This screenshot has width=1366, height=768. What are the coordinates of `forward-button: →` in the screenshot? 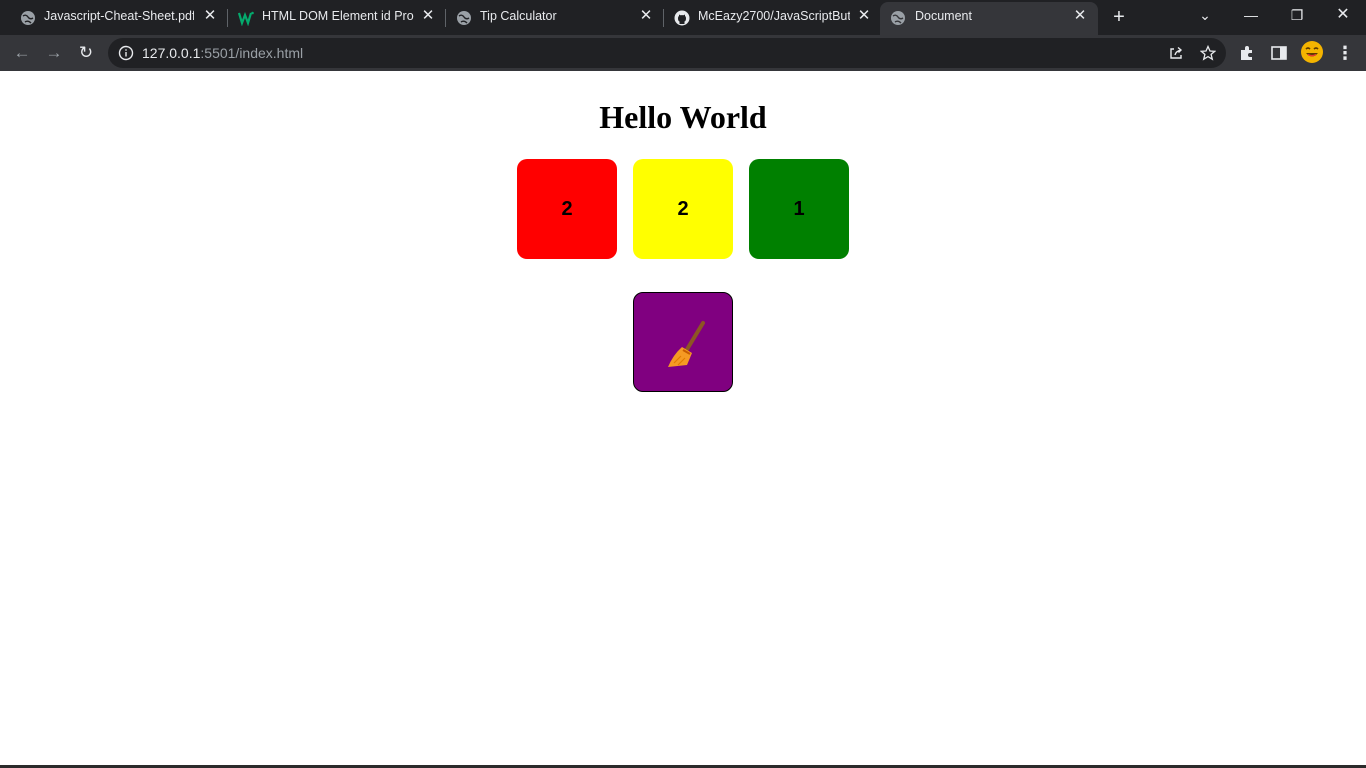 It's located at (54, 53).